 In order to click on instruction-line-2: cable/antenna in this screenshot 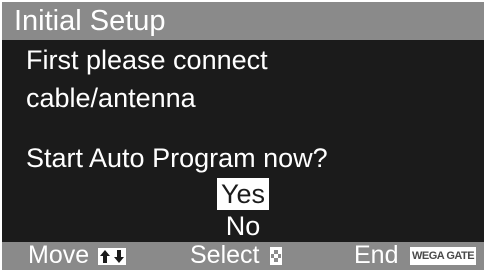, I will do `click(111, 98)`.